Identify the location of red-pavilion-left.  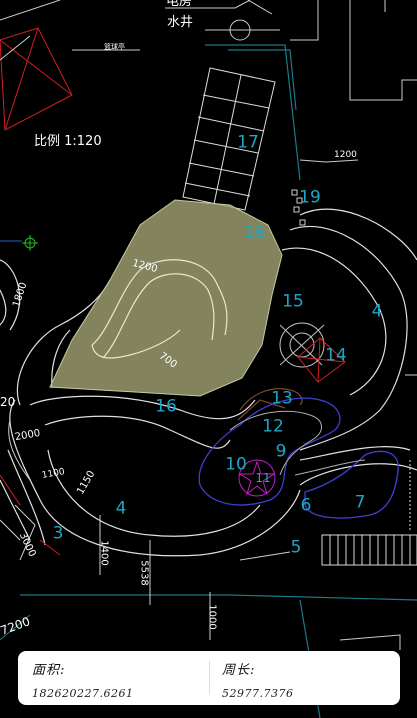
(36, 79).